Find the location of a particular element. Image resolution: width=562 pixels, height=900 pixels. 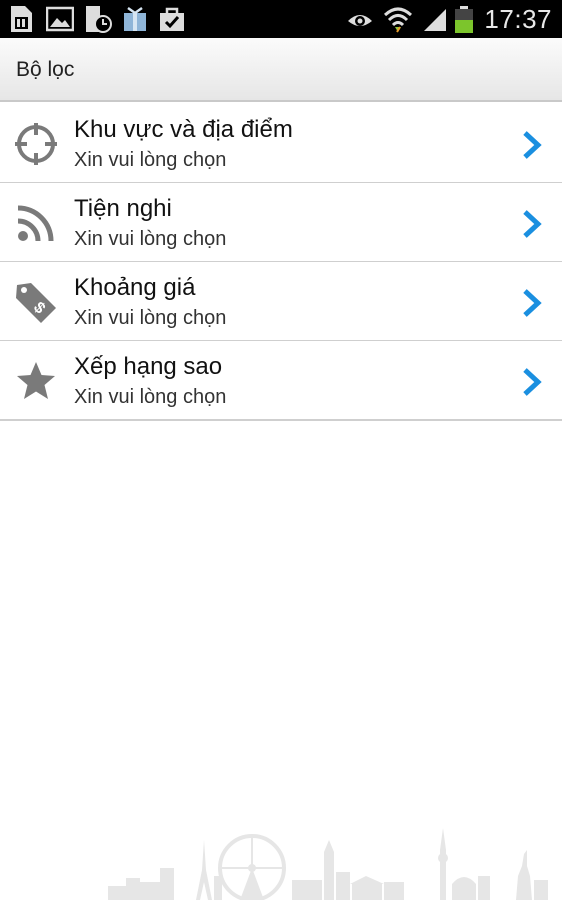

signal-icon is located at coordinates (435, 20).